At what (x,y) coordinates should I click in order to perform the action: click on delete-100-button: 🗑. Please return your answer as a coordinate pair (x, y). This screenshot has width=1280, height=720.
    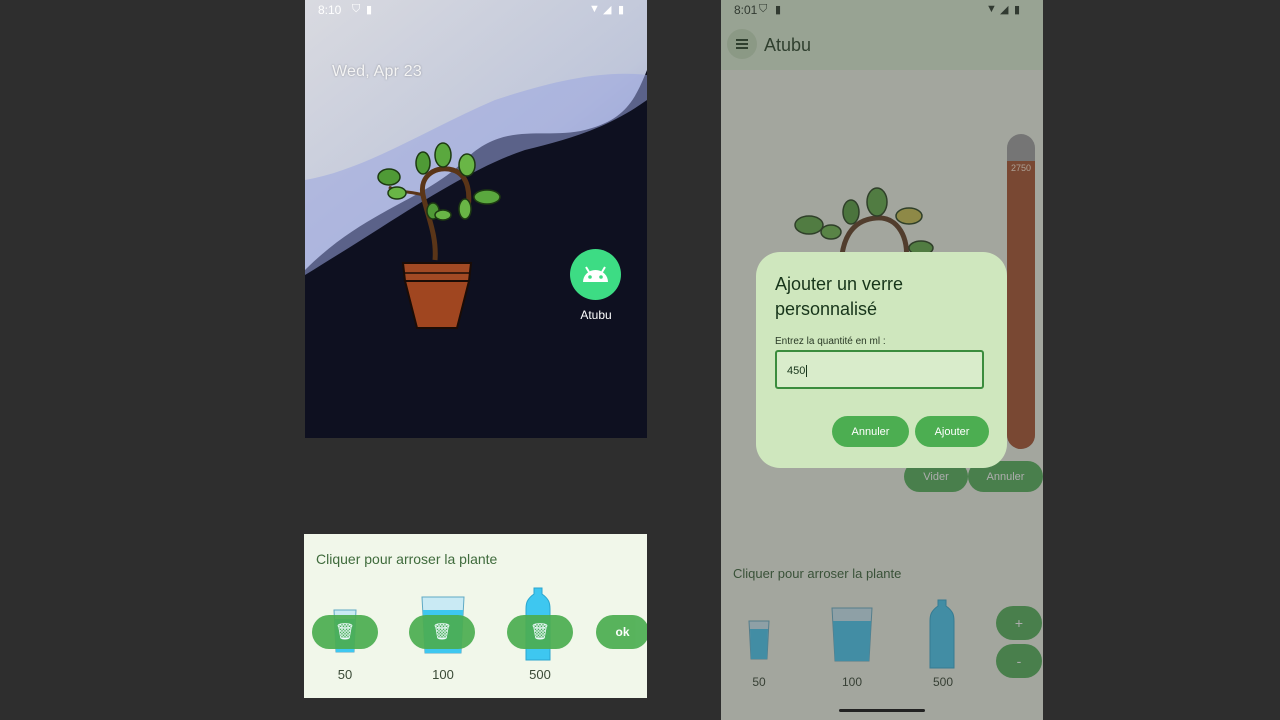
    Looking at the image, I should click on (442, 632).